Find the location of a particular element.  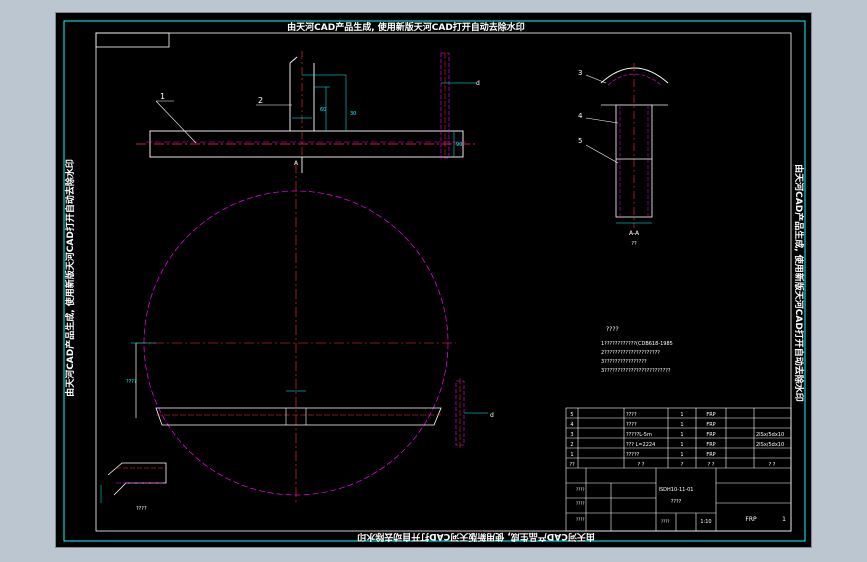

row-4-name: ???? is located at coordinates (631, 425).